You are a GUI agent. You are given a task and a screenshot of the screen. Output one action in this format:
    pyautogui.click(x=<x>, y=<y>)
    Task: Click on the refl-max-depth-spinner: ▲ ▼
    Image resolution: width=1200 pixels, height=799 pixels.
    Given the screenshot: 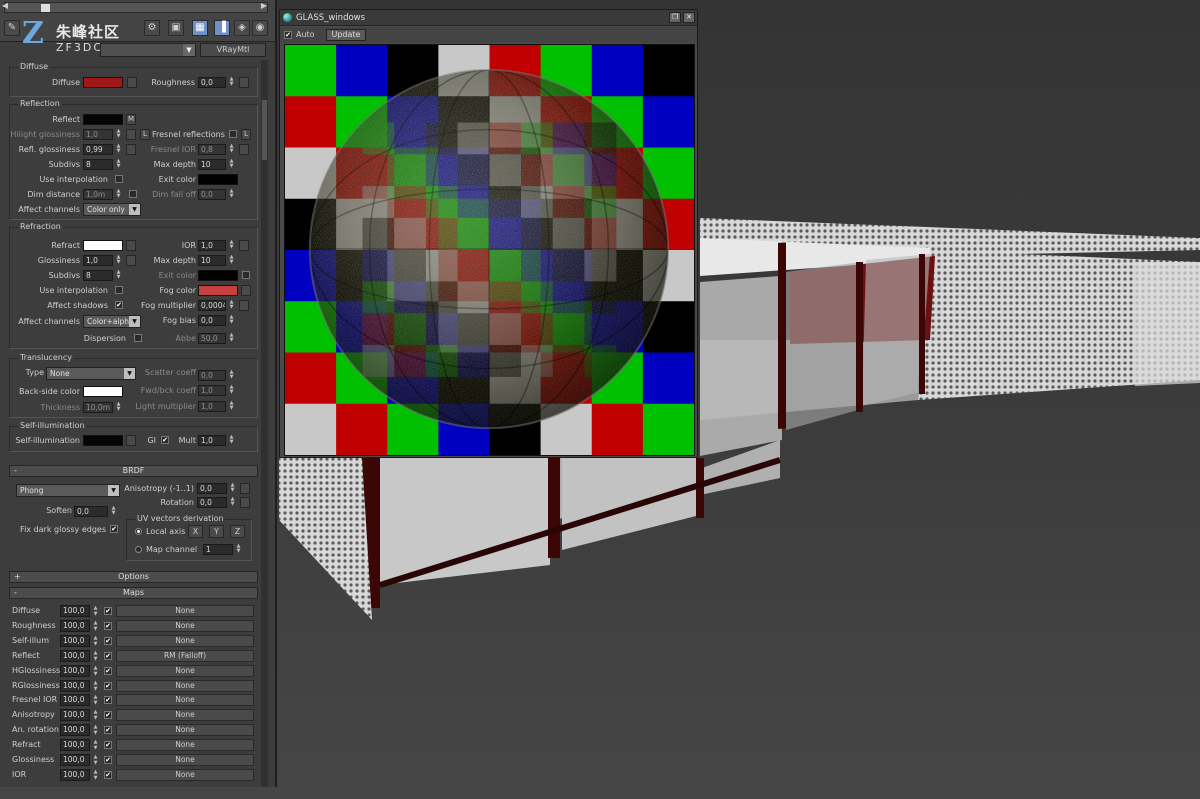 What is the action you would take?
    pyautogui.click(x=231, y=164)
    